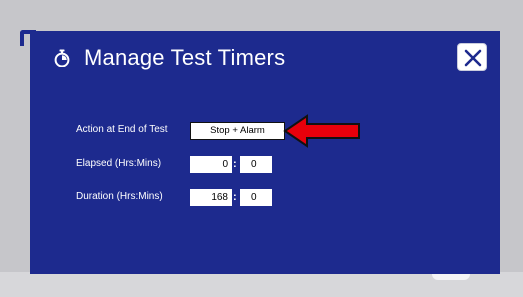 This screenshot has width=523, height=297. What do you see at coordinates (235, 164) in the screenshot?
I see `elapsed-colon: :` at bounding box center [235, 164].